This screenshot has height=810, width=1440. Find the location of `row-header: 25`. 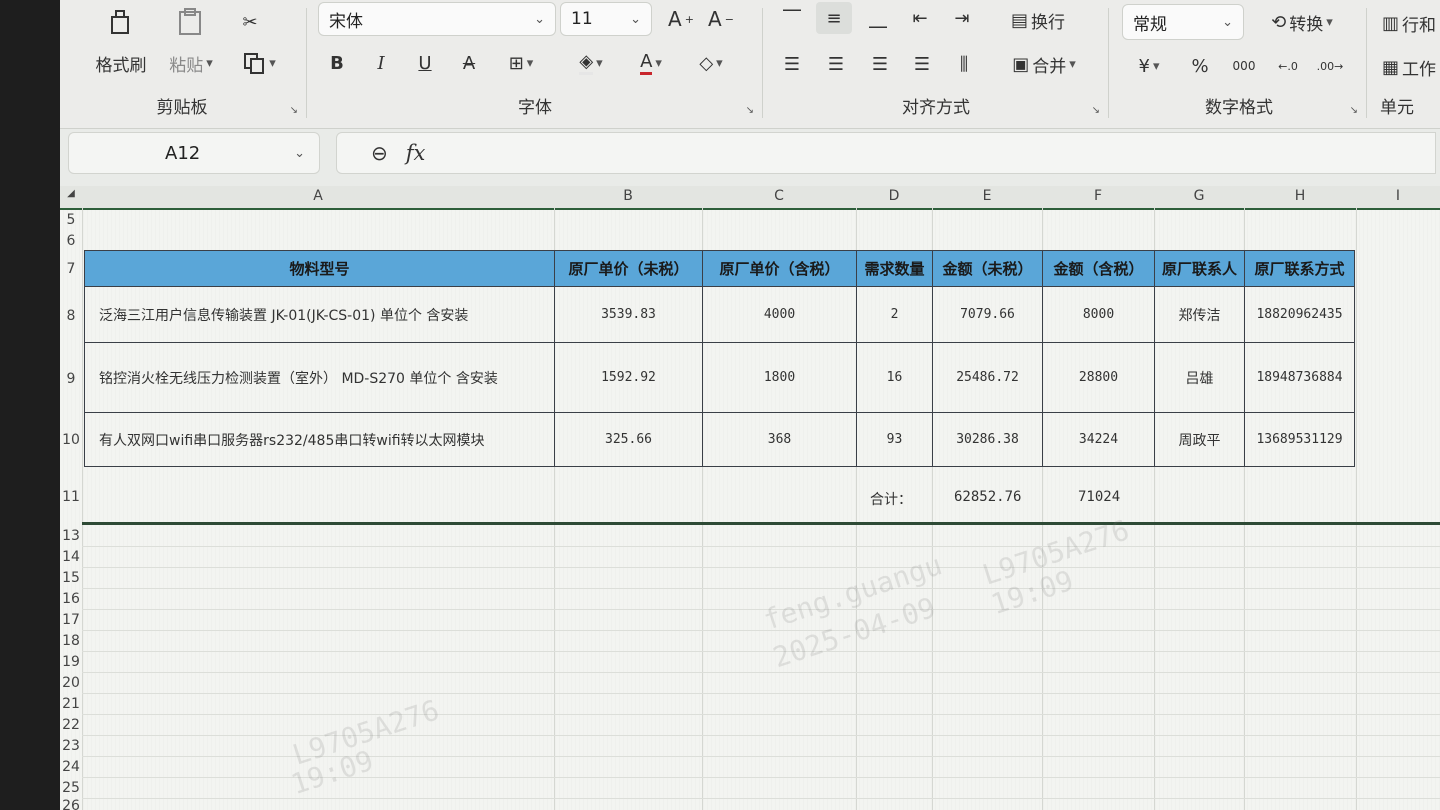

row-header: 25 is located at coordinates (71, 788).